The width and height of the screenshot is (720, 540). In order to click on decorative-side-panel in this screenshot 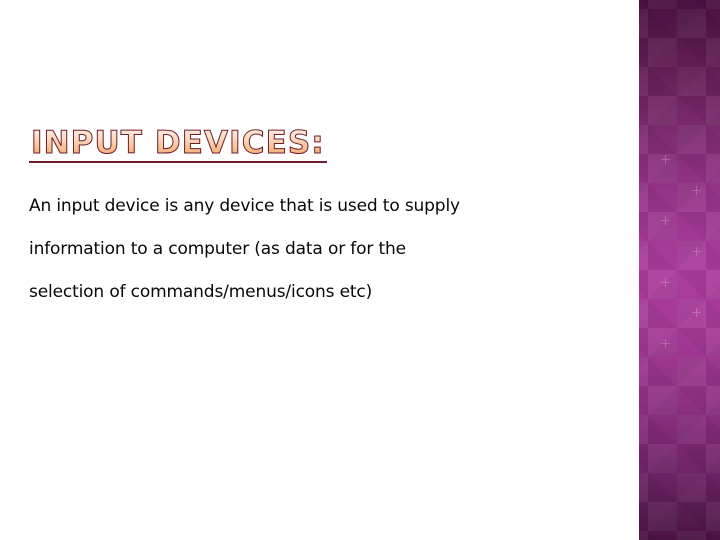, I will do `click(679, 270)`.